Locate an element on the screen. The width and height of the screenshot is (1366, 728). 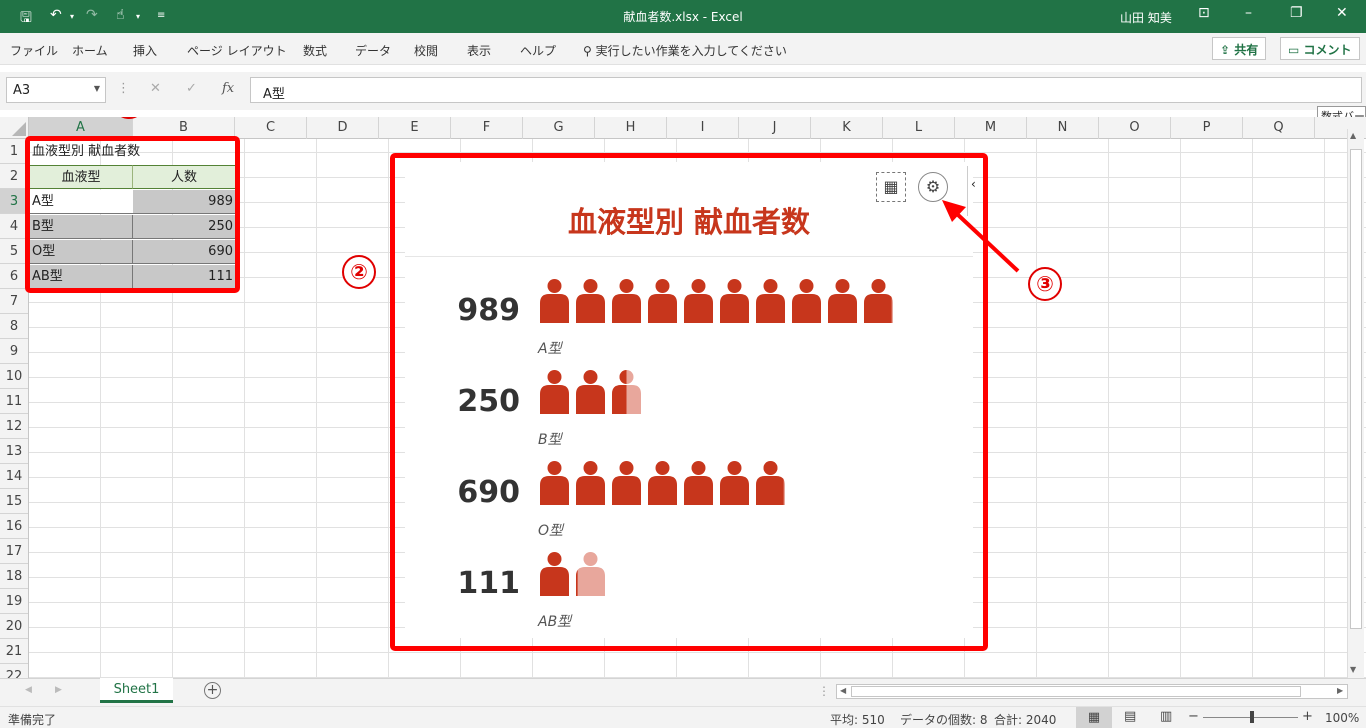
sheet-tab-sheet1: Sheet1 is located at coordinates (136, 690).